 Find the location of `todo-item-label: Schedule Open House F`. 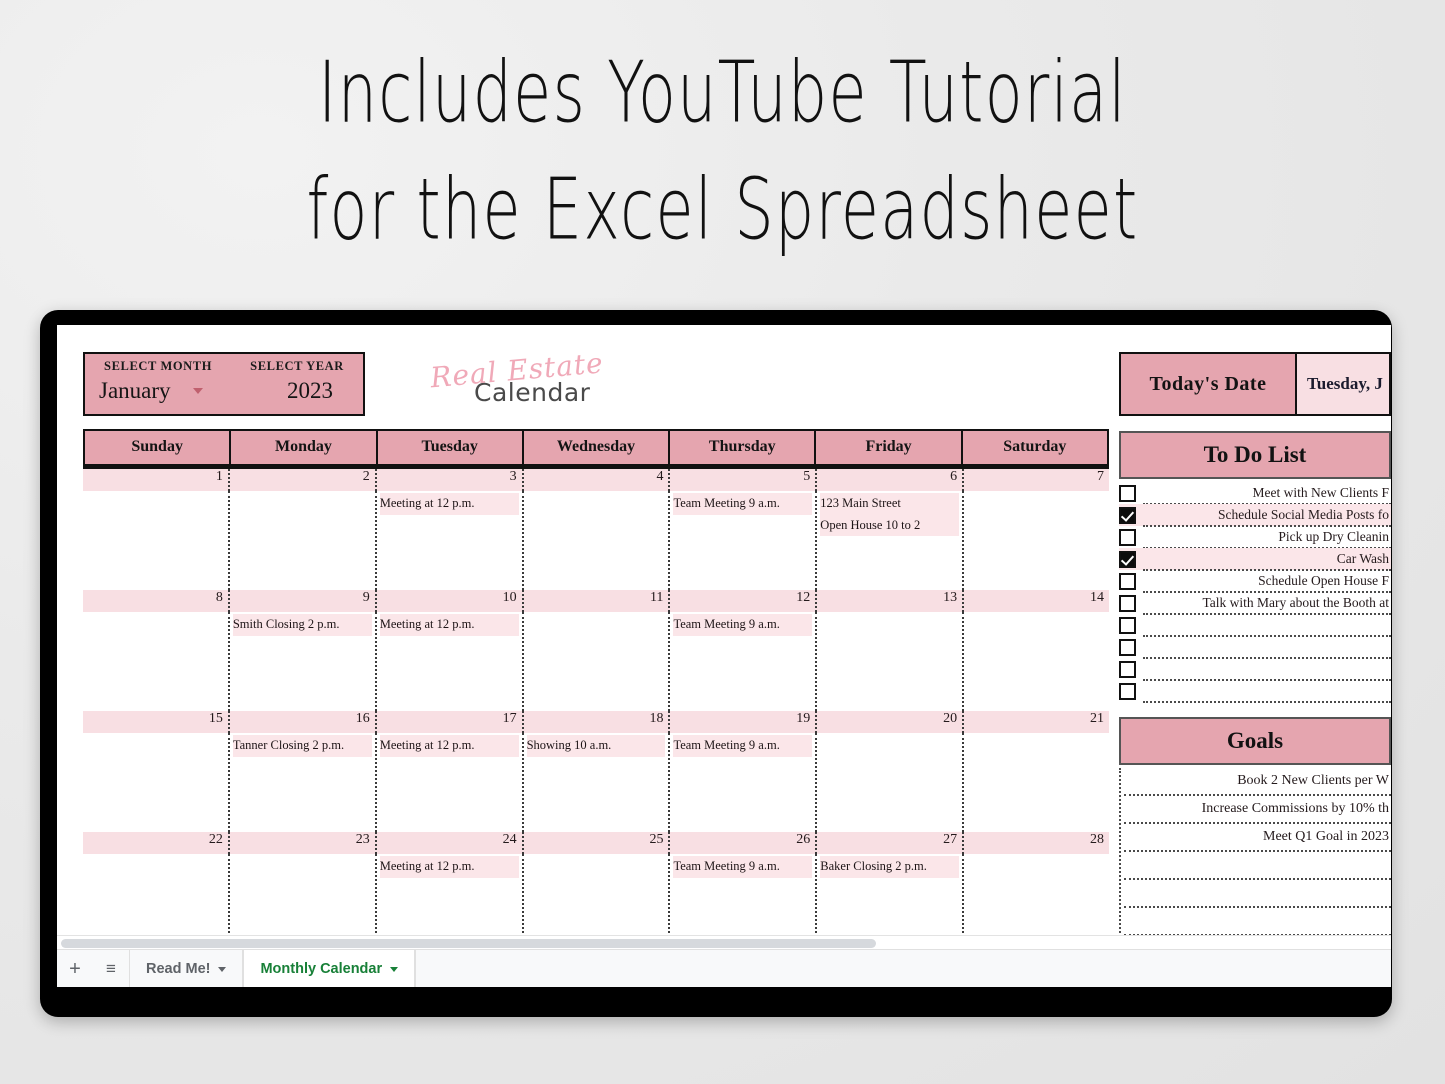

todo-item-label: Schedule Open House F is located at coordinates (1267, 581).